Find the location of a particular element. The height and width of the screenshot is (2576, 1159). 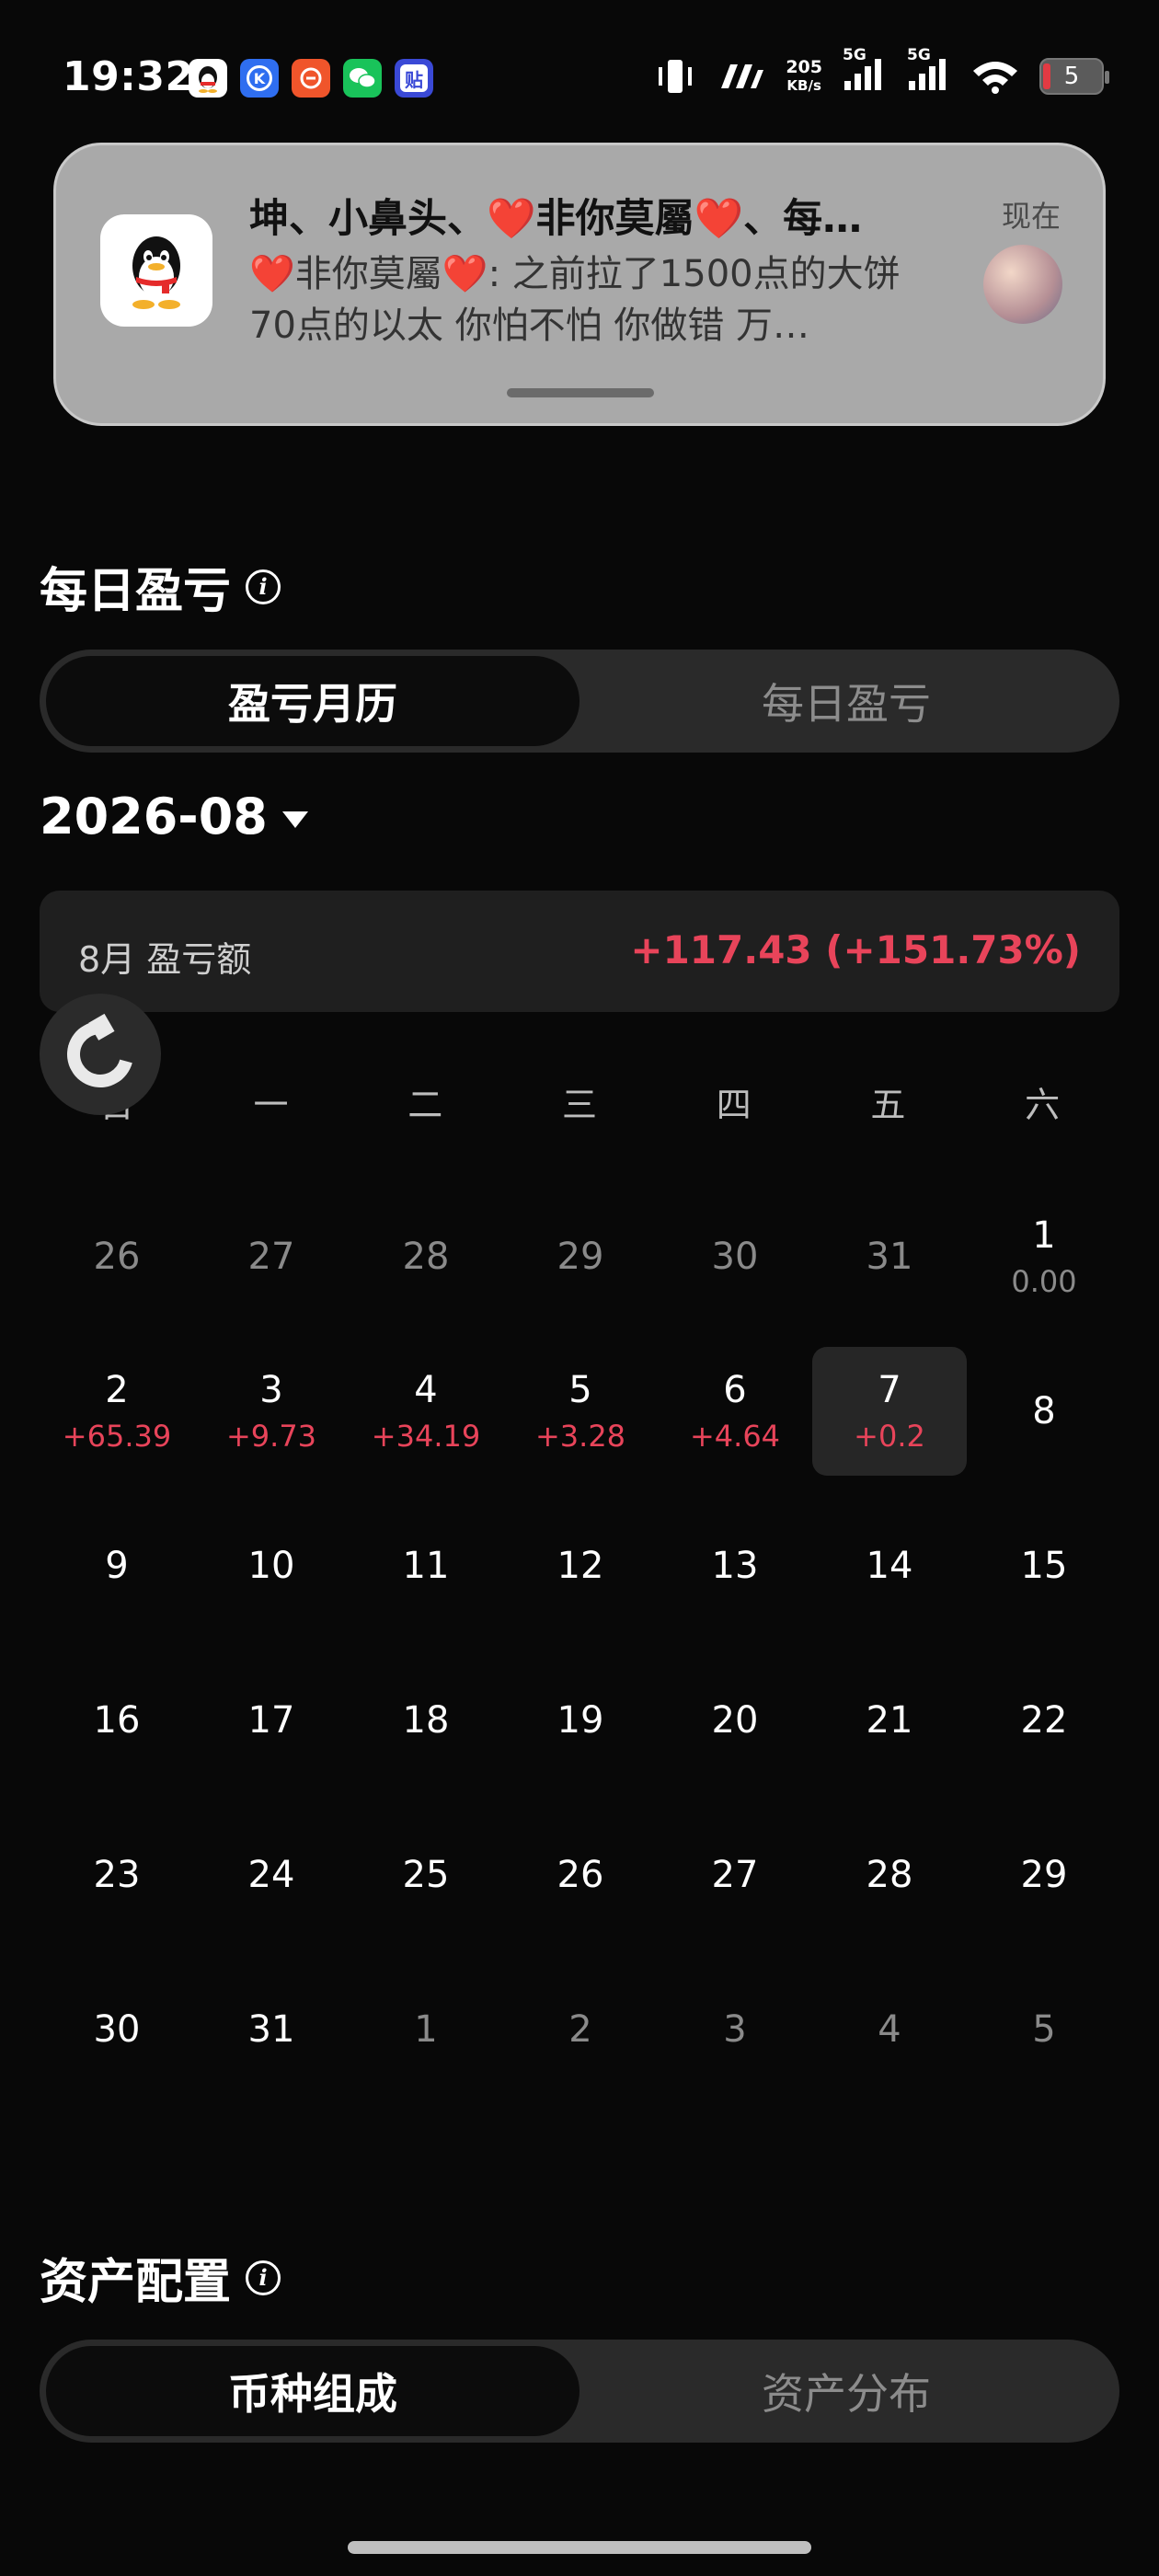

day-number: 28 is located at coordinates (889, 1875).